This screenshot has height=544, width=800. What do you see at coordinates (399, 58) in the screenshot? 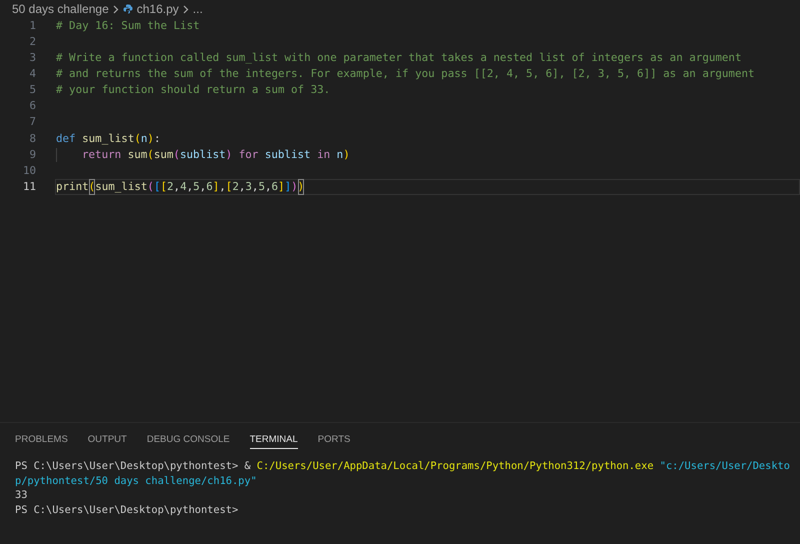
I see `code-line: # Write a function called sum_list with one parameter that takes a nested list of integers as an argument` at bounding box center [399, 58].